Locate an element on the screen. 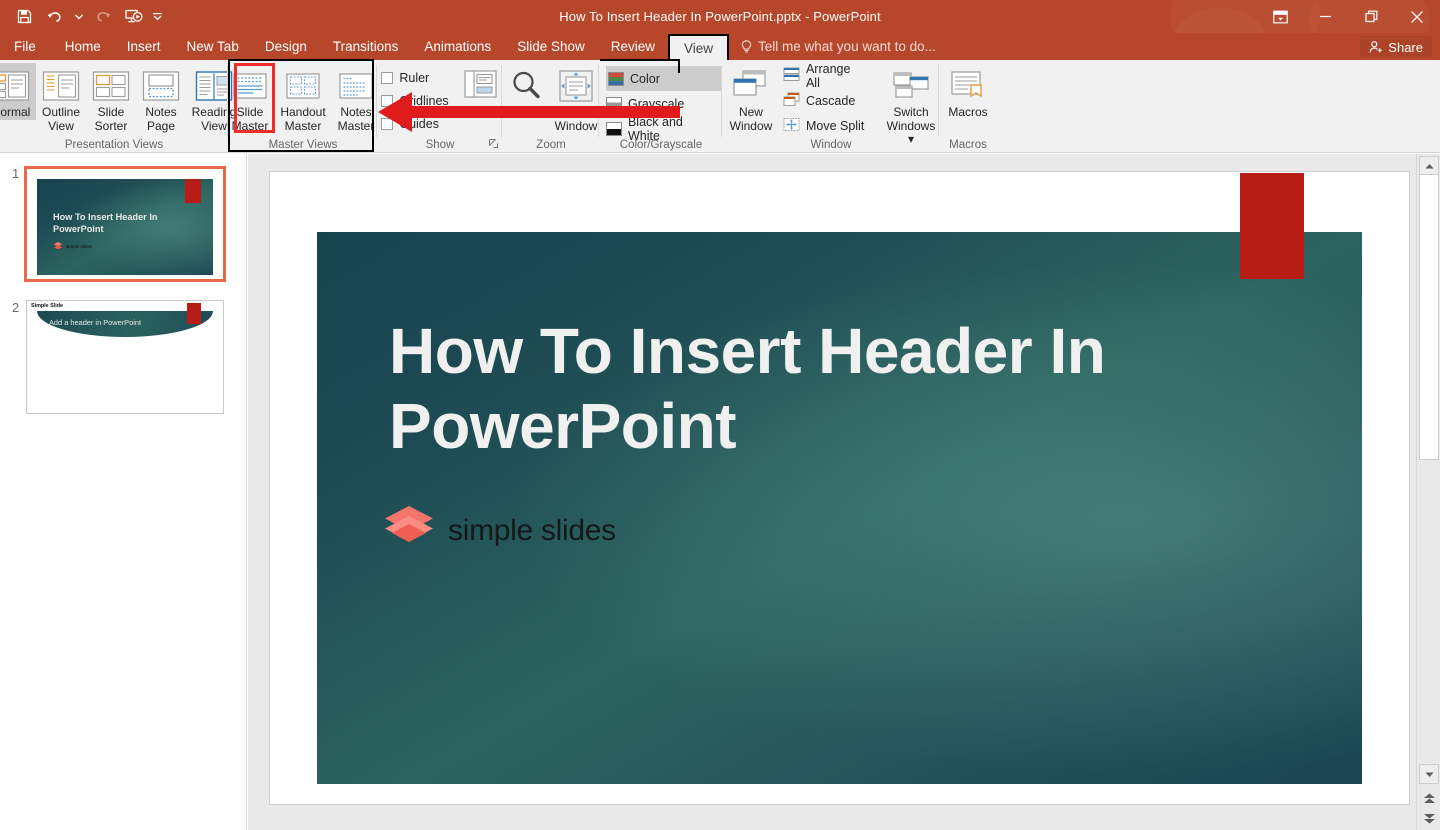  tab-design: Design is located at coordinates (286, 46).